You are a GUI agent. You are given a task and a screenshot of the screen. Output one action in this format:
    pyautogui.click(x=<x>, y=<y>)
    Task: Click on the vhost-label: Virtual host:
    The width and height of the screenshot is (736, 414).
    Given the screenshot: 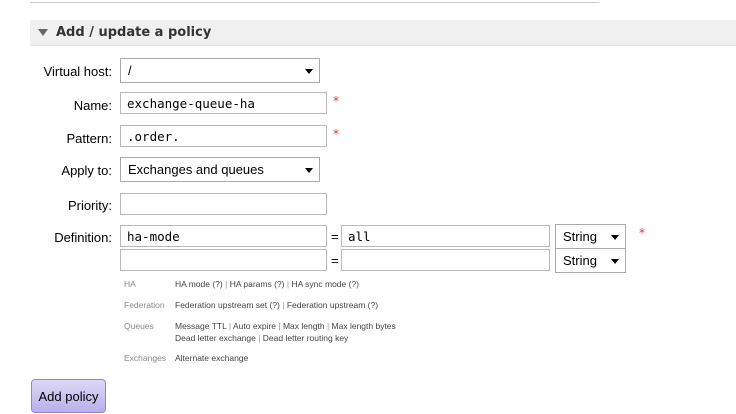 What is the action you would take?
    pyautogui.click(x=77, y=71)
    